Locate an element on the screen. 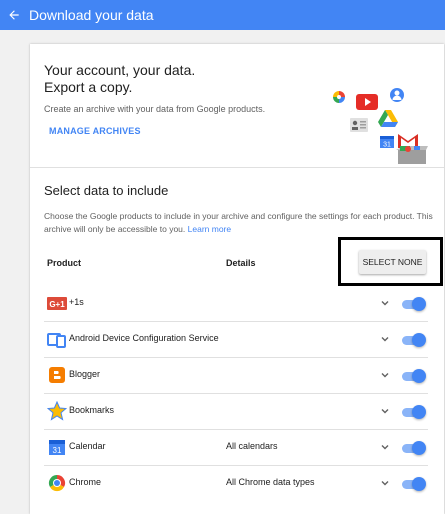 This screenshot has width=445, height=514. calendar-small-icon: 31 is located at coordinates (387, 142).